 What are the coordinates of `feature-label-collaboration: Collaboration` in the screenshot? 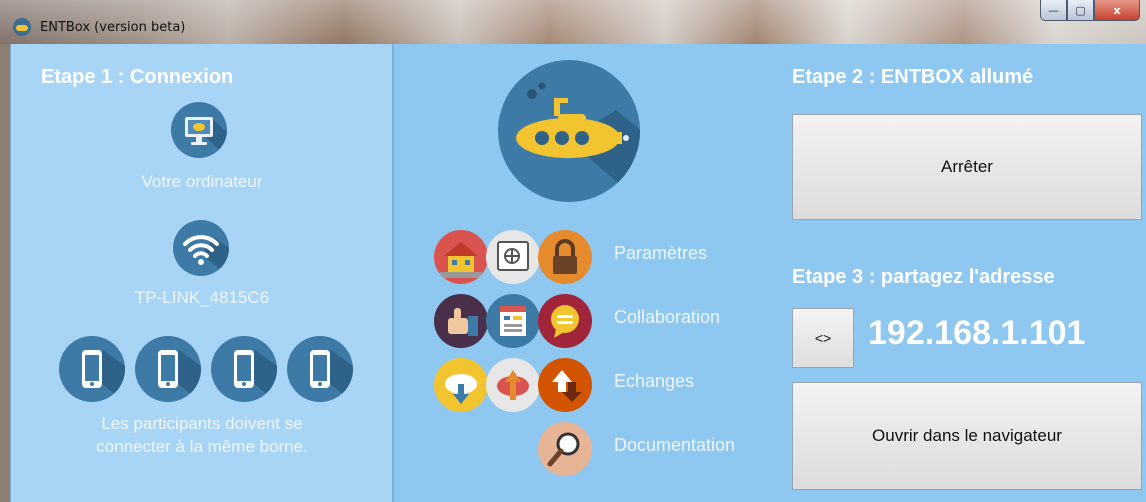 It's located at (667, 317).